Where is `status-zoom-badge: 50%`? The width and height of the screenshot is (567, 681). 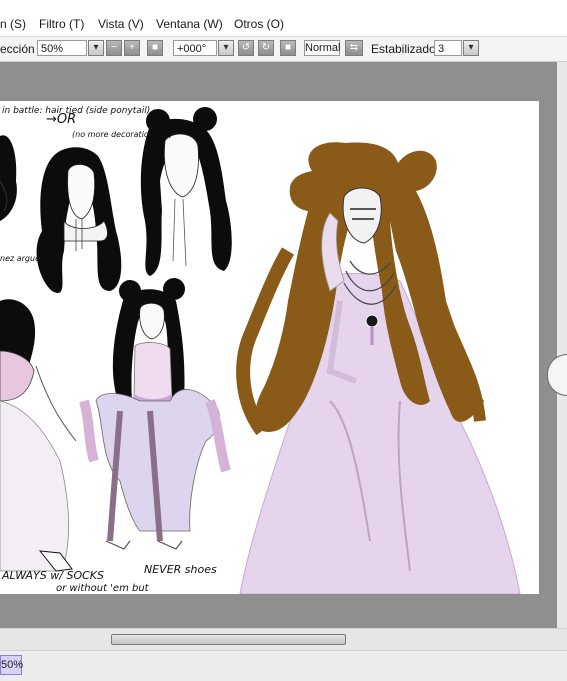 status-zoom-badge: 50% is located at coordinates (11, 665).